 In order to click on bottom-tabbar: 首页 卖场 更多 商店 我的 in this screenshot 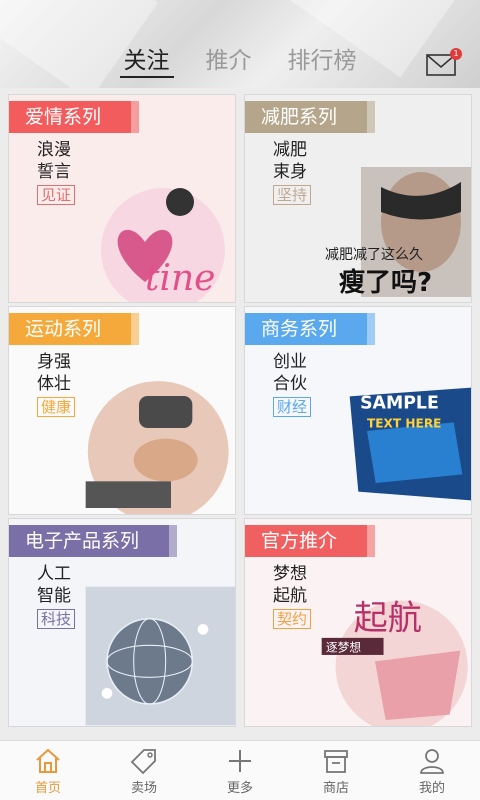, I will do `click(240, 770)`.